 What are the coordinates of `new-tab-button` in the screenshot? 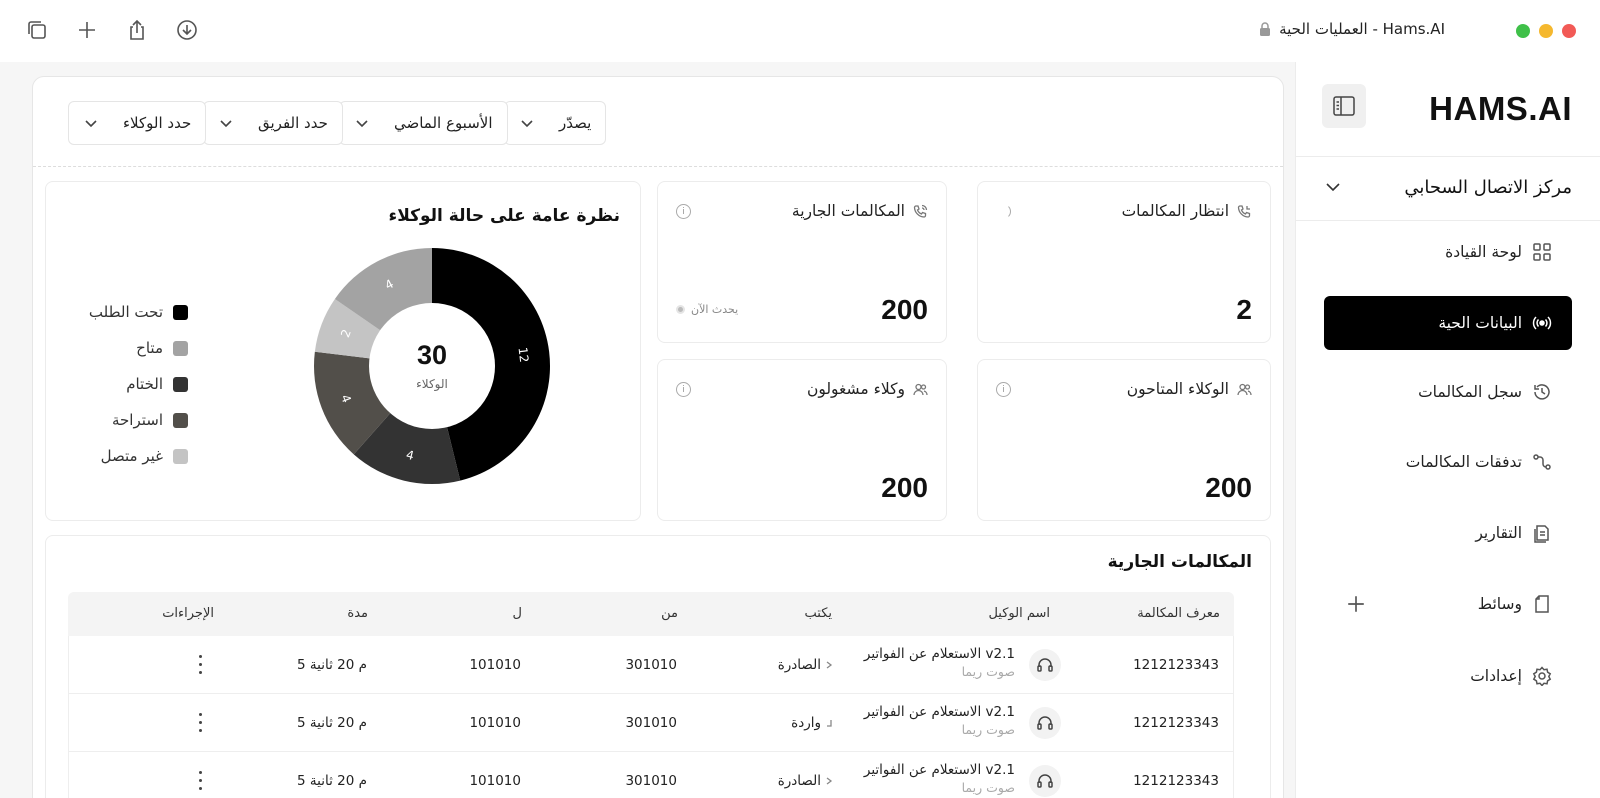 It's located at (87, 30).